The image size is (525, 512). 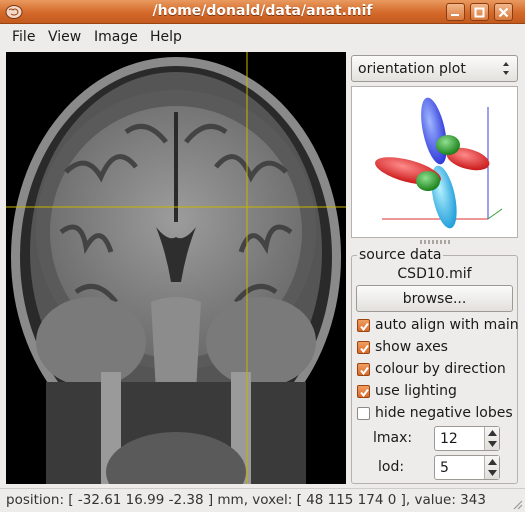 I want to click on lmax-stepper, so click(x=491, y=438).